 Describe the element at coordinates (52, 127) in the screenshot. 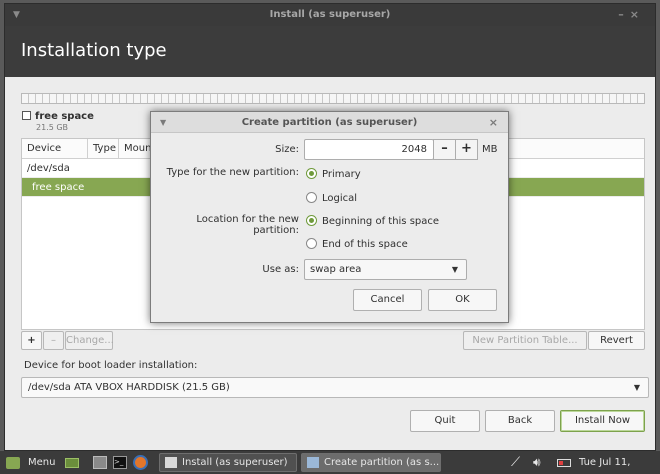

I see `legend-size: 21.5 GB` at that location.